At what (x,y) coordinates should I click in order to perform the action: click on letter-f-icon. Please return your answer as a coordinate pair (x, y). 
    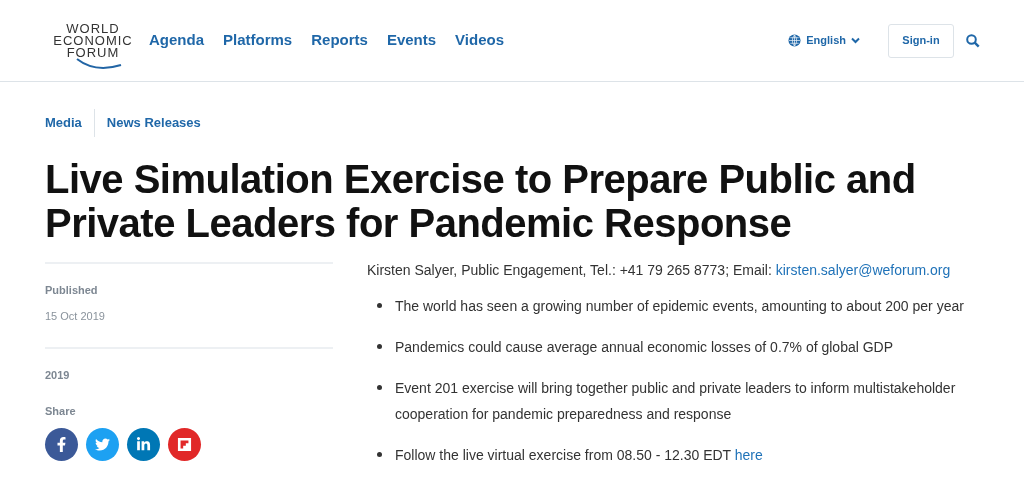
    Looking at the image, I should click on (61, 444).